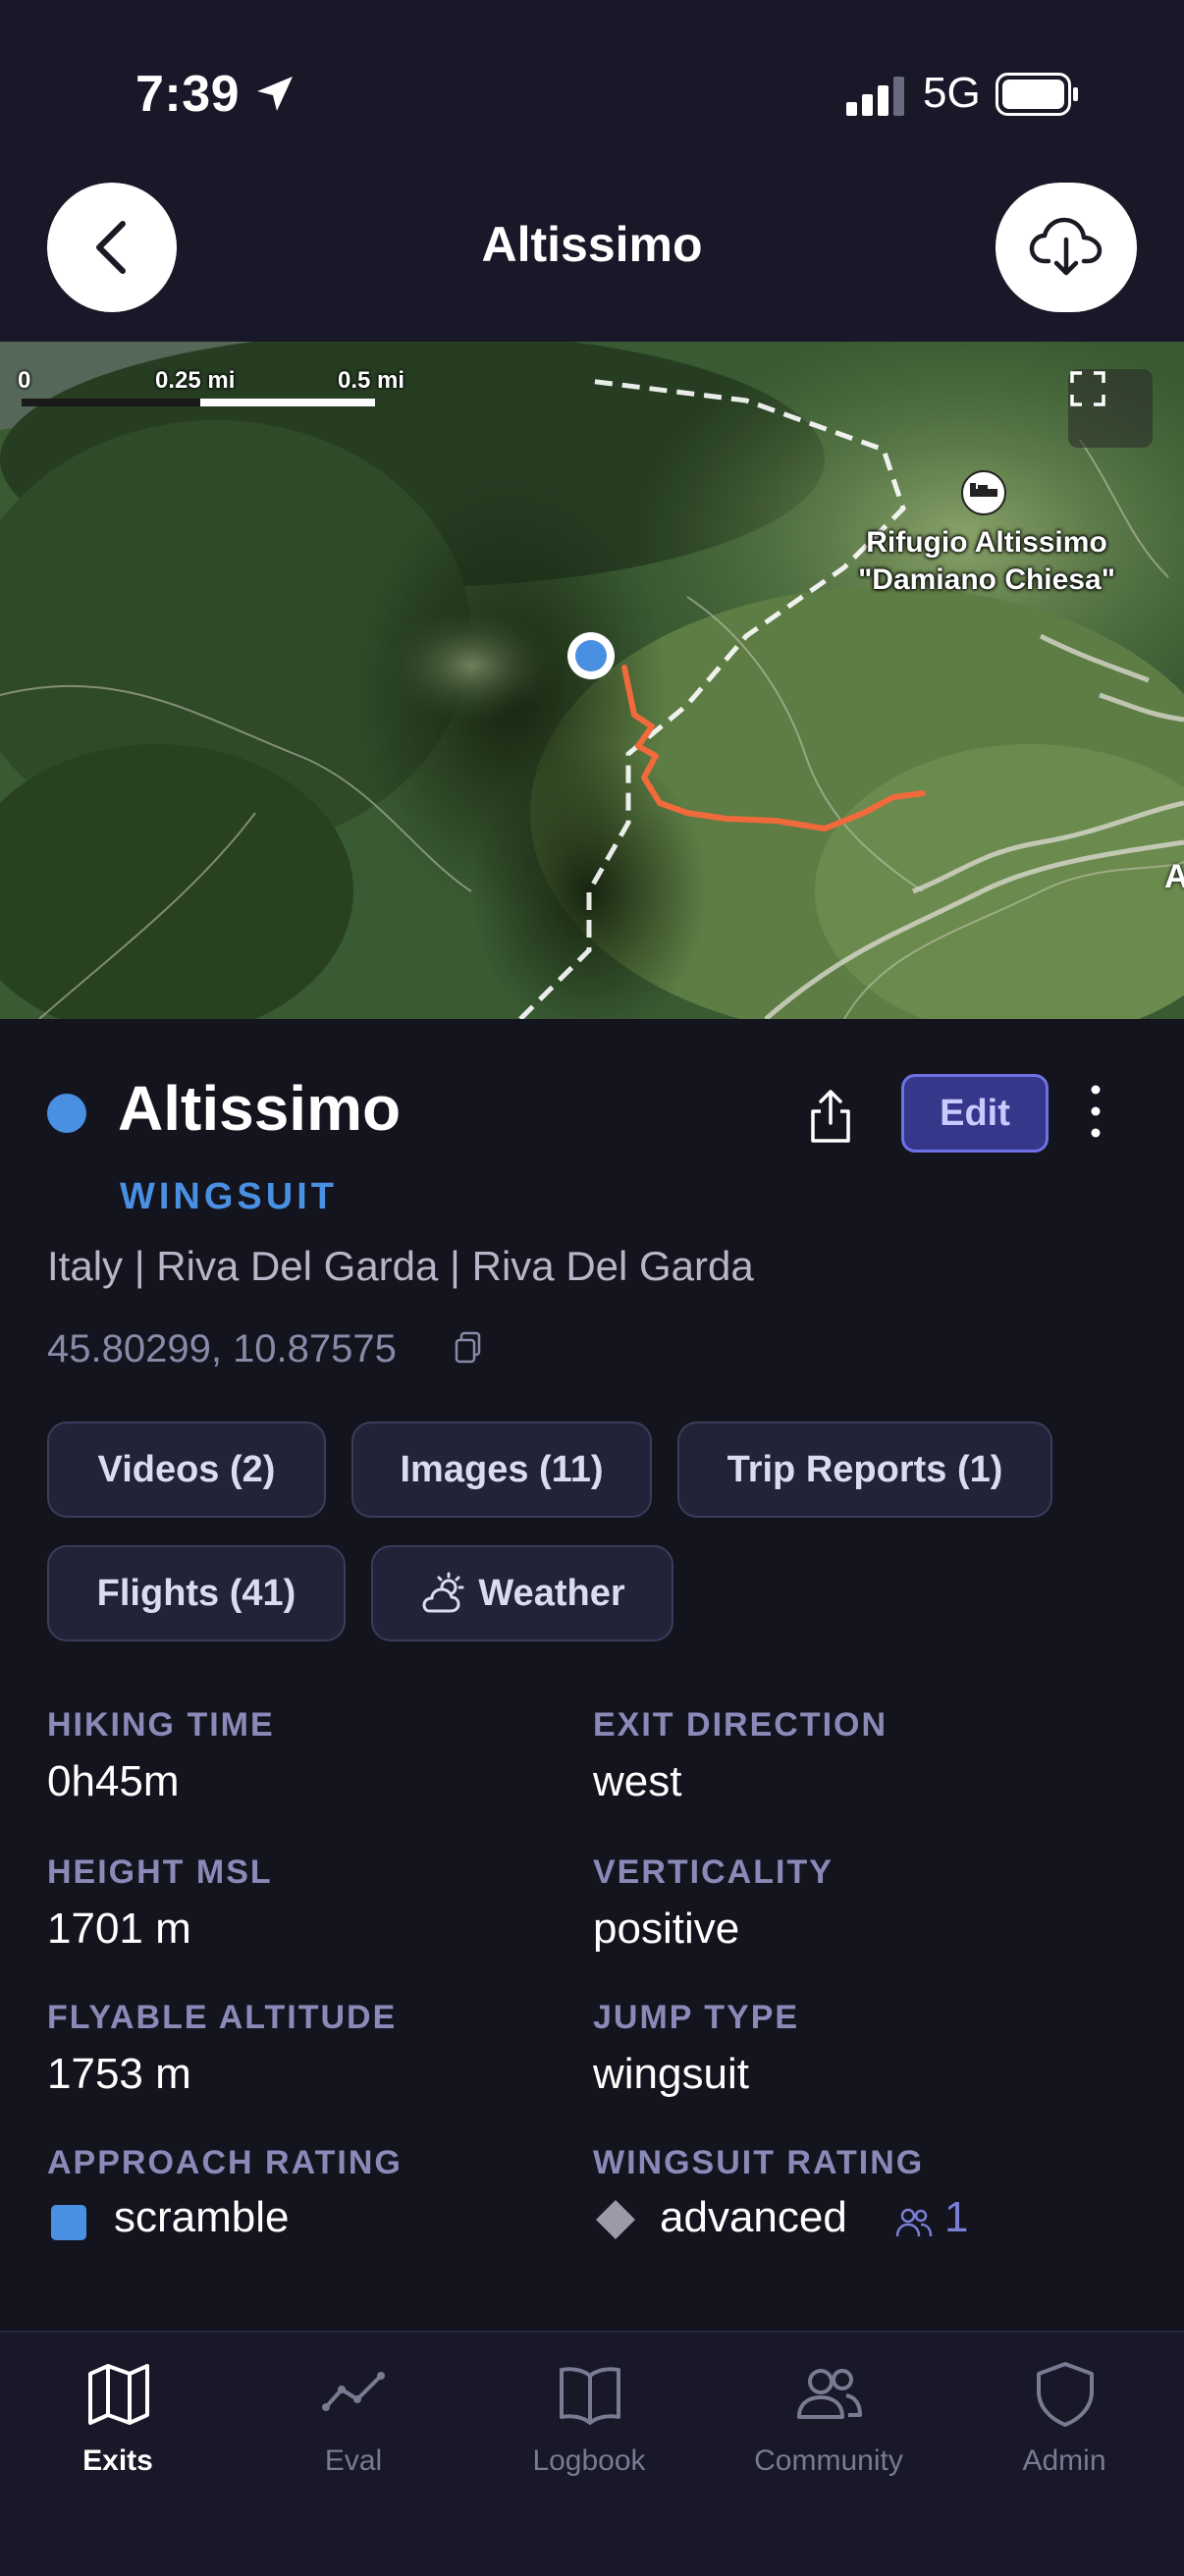 The height and width of the screenshot is (2576, 1184). What do you see at coordinates (353, 2391) in the screenshot?
I see `chart-line-icon` at bounding box center [353, 2391].